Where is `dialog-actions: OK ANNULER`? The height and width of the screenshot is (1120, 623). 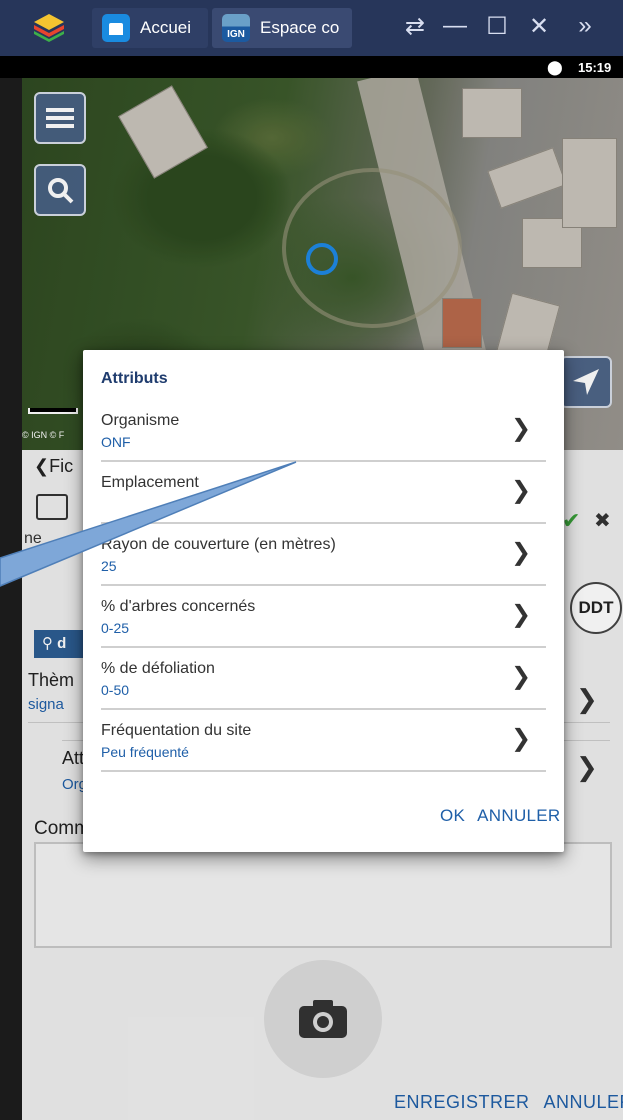 dialog-actions: OK ANNULER is located at coordinates (506, 816).